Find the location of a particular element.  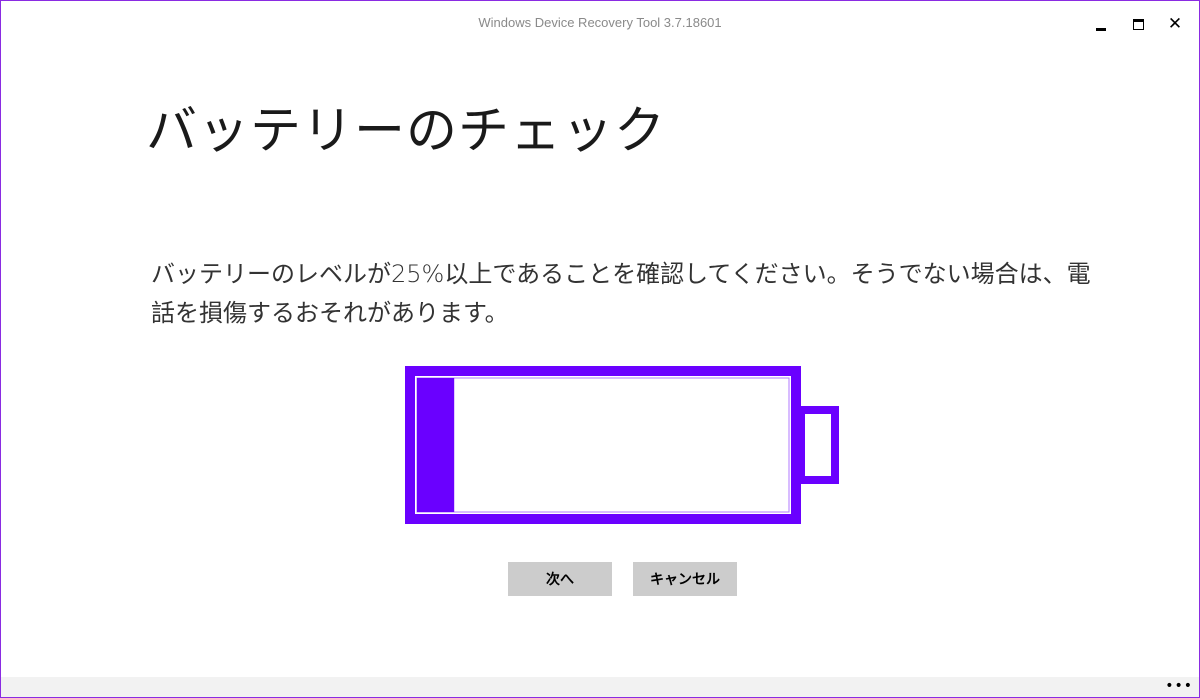

maximize-icon is located at coordinates (1138, 24).